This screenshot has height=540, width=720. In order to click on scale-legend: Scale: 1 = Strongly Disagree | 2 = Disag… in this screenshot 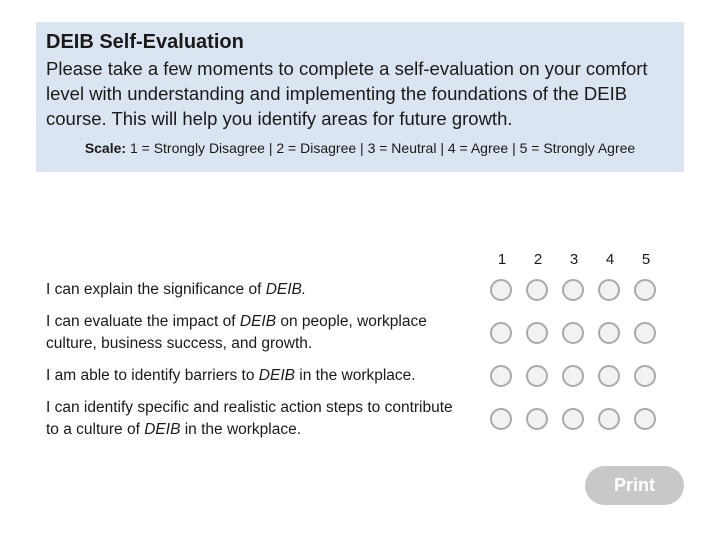, I will do `click(360, 148)`.